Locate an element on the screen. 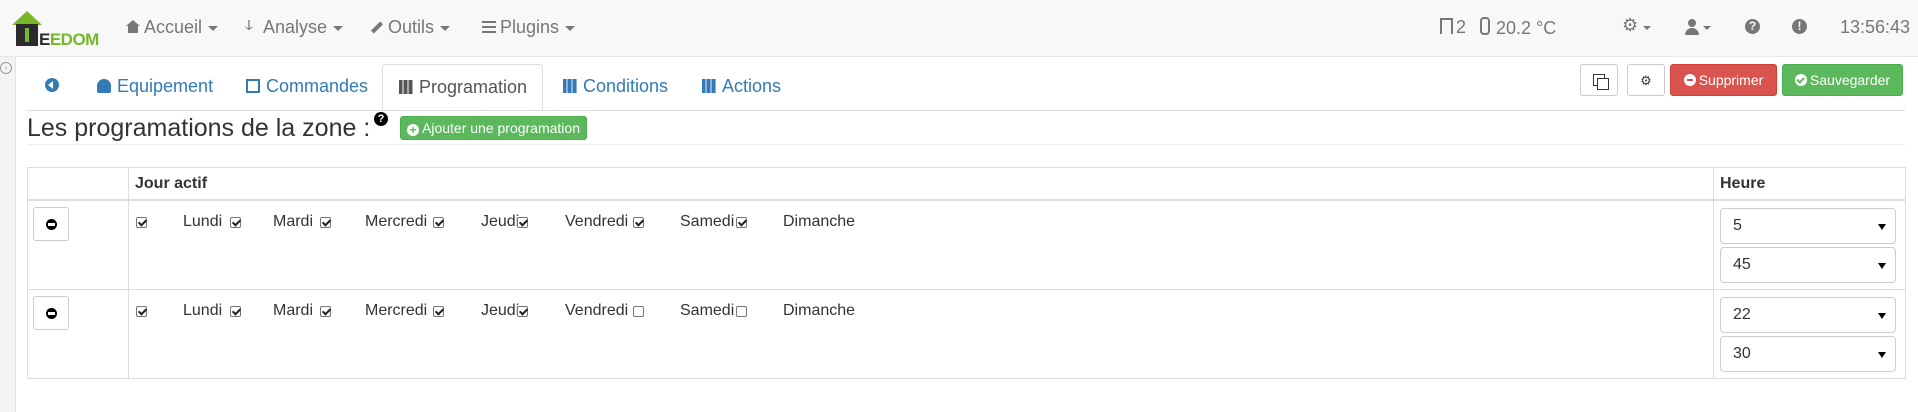 The height and width of the screenshot is (412, 1918). nav-analyse-label: Analyse is located at coordinates (295, 27).